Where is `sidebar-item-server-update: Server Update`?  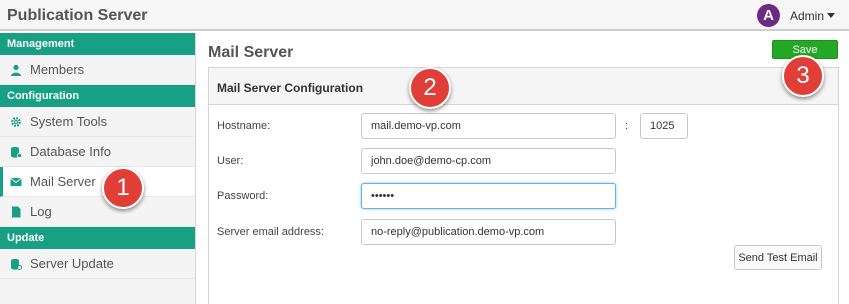 sidebar-item-server-update: Server Update is located at coordinates (97, 264).